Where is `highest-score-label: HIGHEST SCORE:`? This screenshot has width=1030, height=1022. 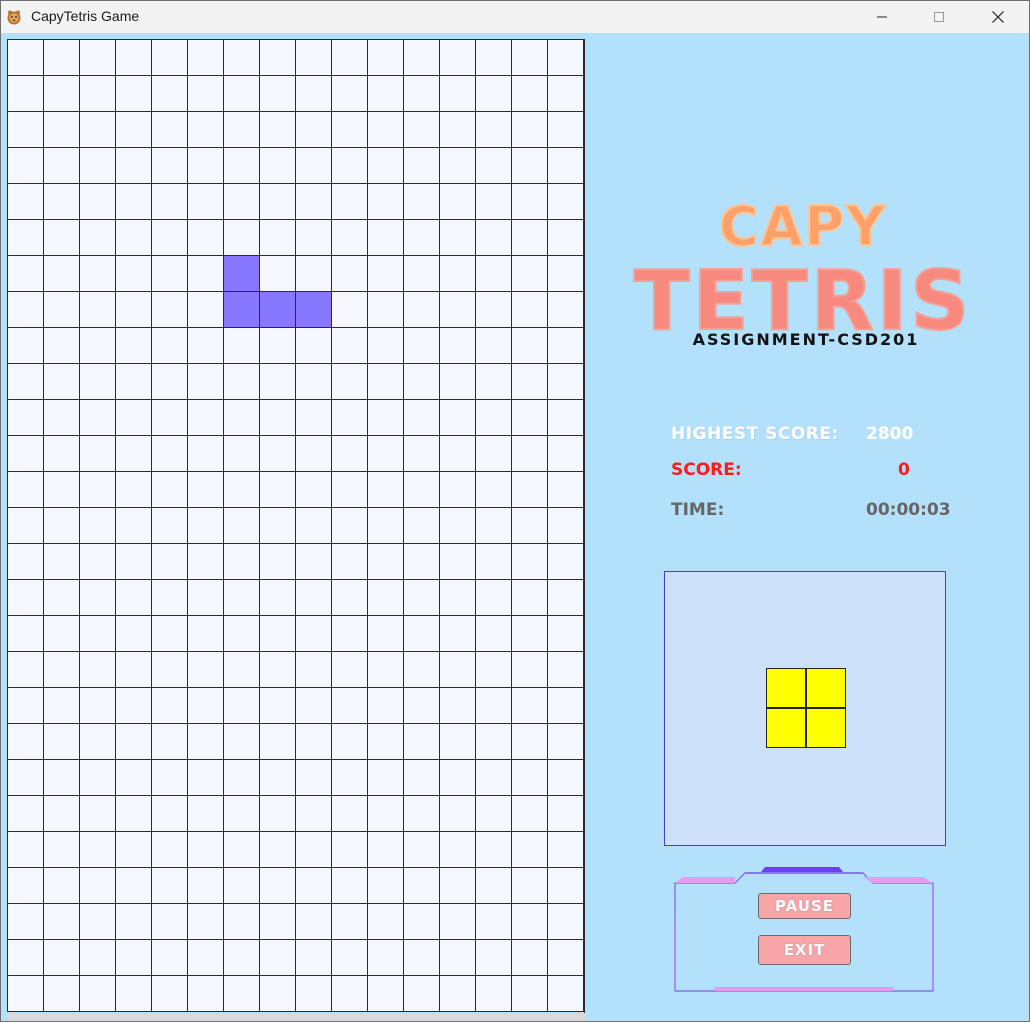
highest-score-label: HIGHEST SCORE: is located at coordinates (755, 434).